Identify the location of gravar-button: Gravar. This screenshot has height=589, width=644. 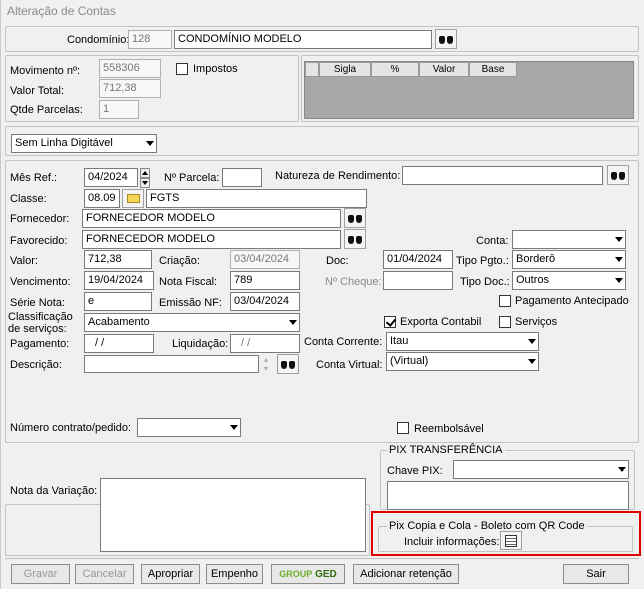
(40, 574).